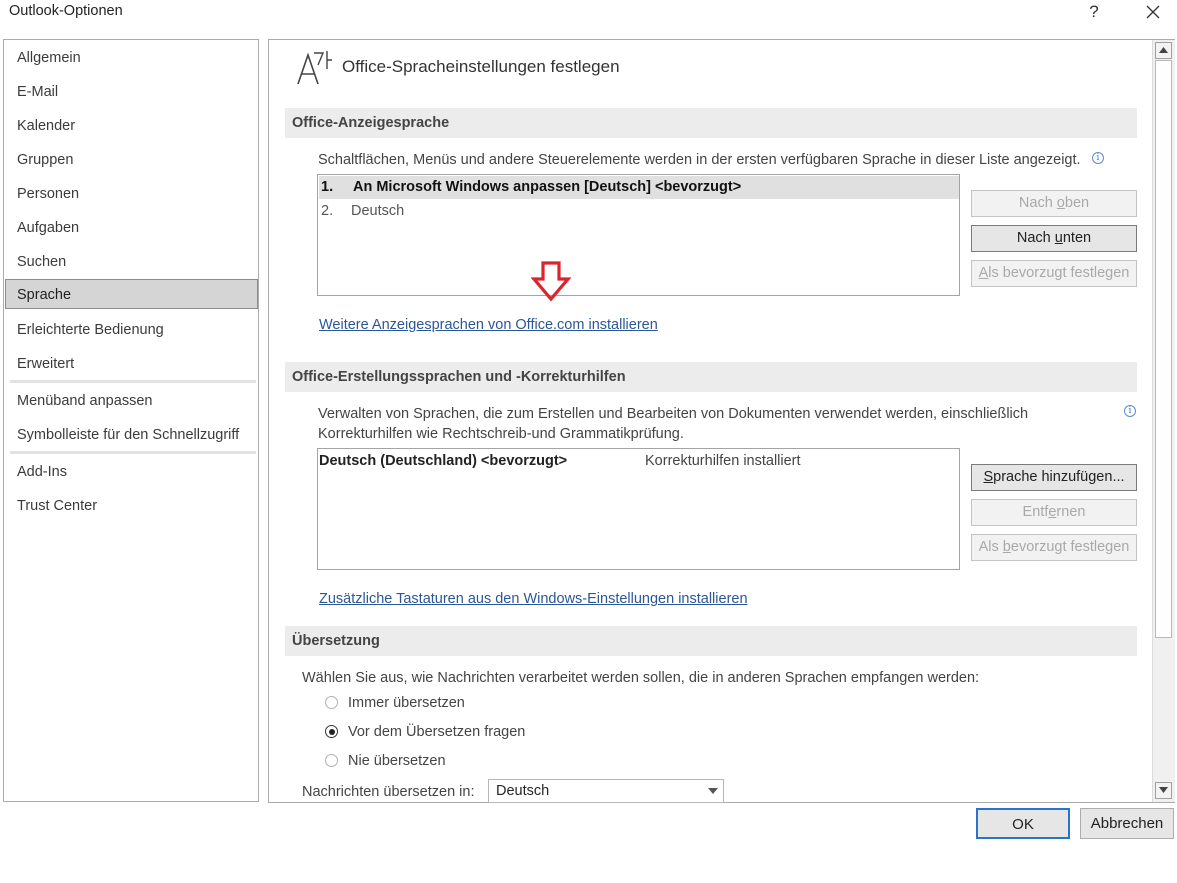  What do you see at coordinates (1094, 12) in the screenshot?
I see `help-button: ?` at bounding box center [1094, 12].